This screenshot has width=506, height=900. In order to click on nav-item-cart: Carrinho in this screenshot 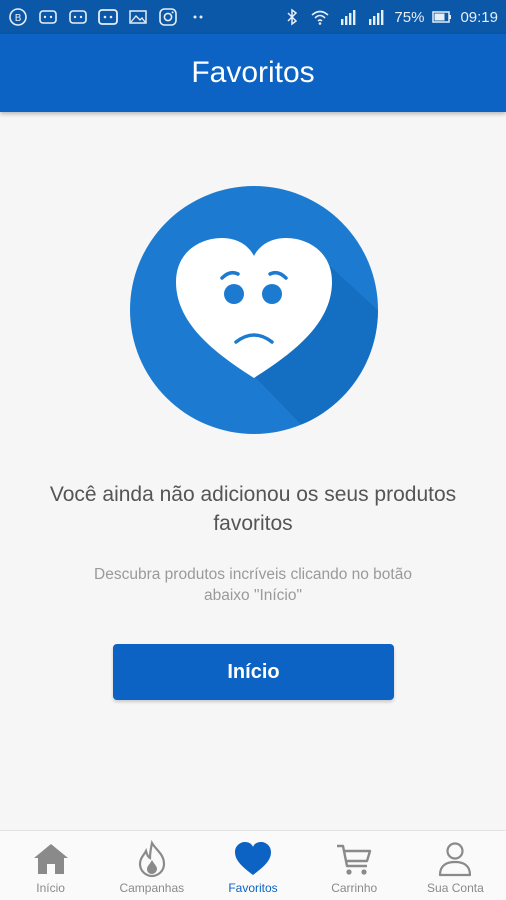, I will do `click(354, 865)`.